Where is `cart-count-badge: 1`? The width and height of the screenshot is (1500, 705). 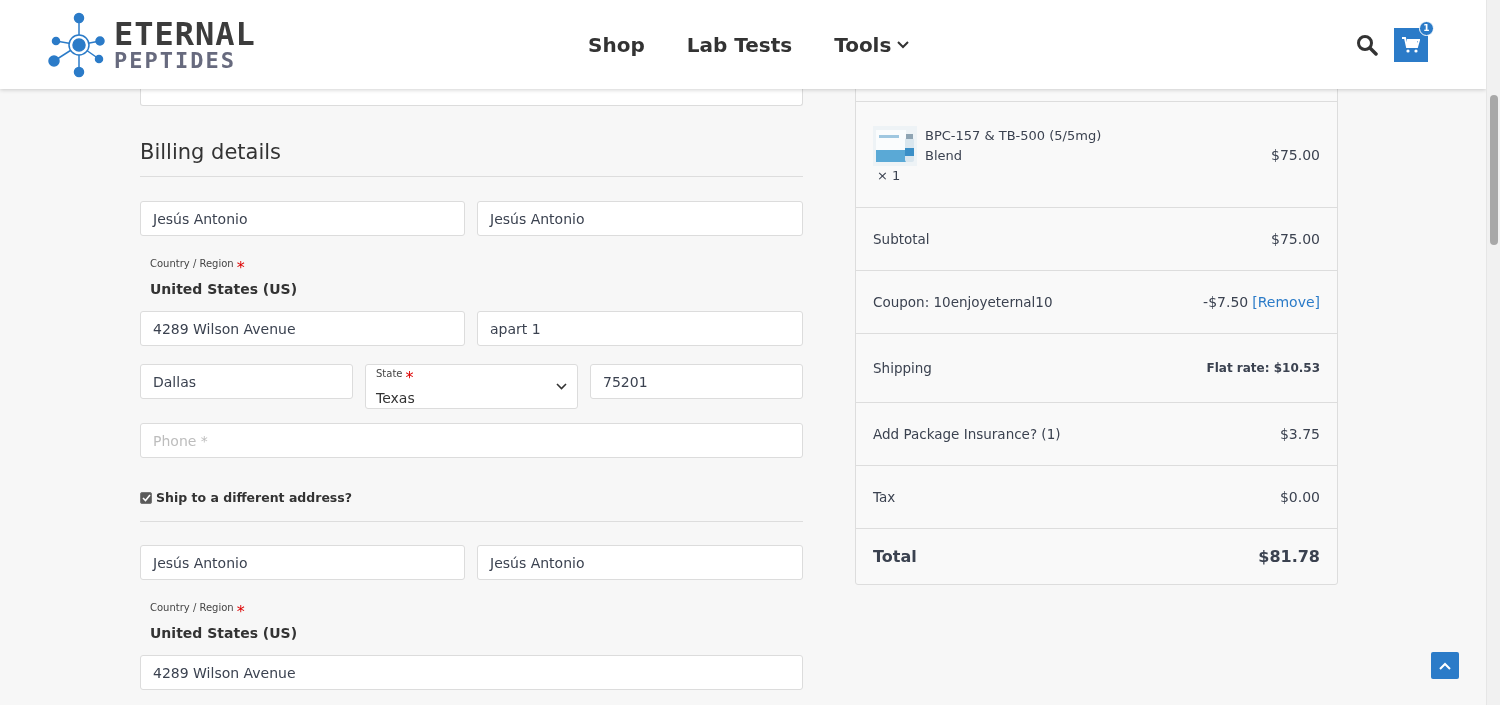 cart-count-badge: 1 is located at coordinates (1426, 28).